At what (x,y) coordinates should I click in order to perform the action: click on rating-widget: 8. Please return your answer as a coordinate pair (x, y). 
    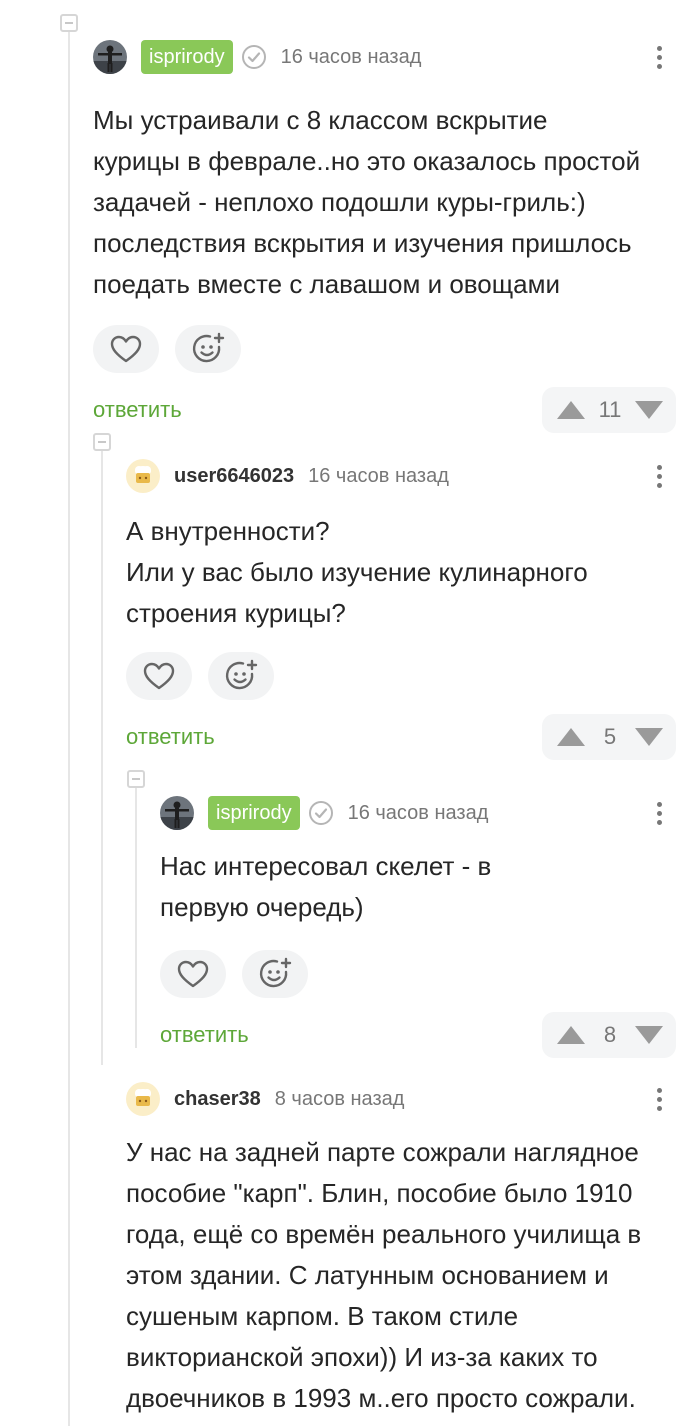
    Looking at the image, I should click on (609, 1035).